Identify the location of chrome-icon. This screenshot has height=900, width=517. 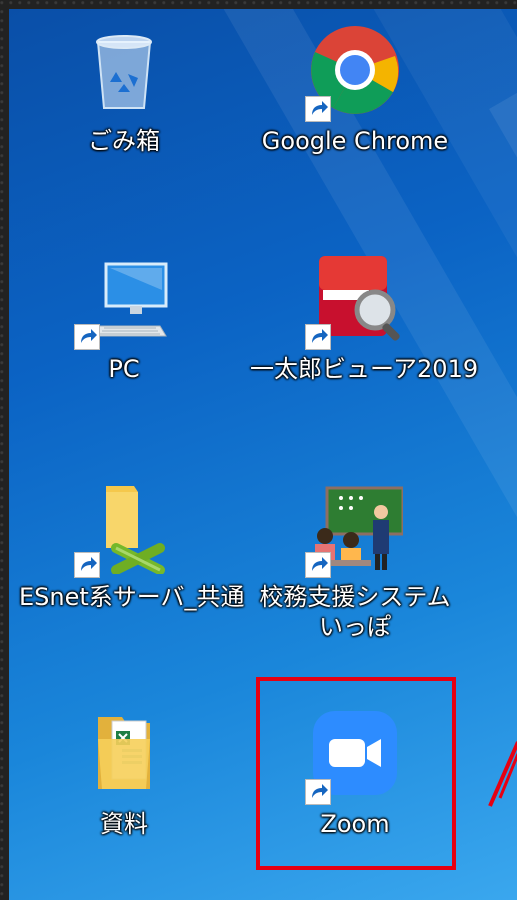
(354, 72).